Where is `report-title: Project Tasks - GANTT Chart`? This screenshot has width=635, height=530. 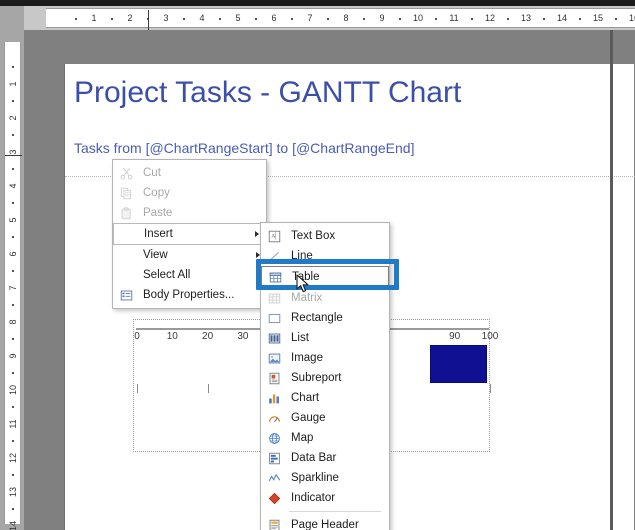 report-title: Project Tasks - GANTT Chart is located at coordinates (267, 93).